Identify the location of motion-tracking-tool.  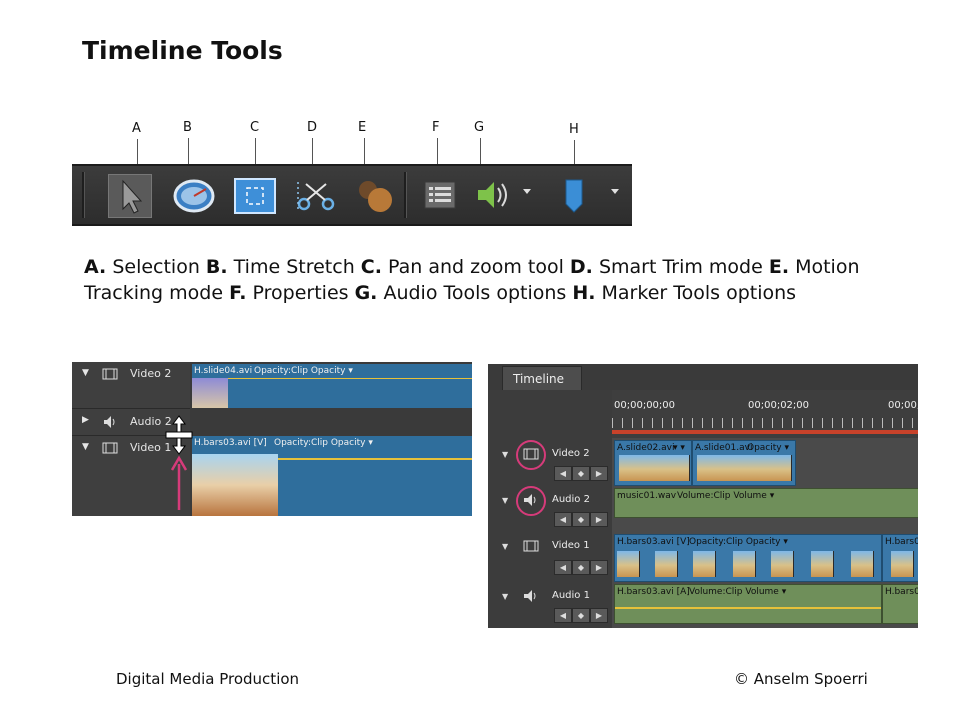
(375, 195).